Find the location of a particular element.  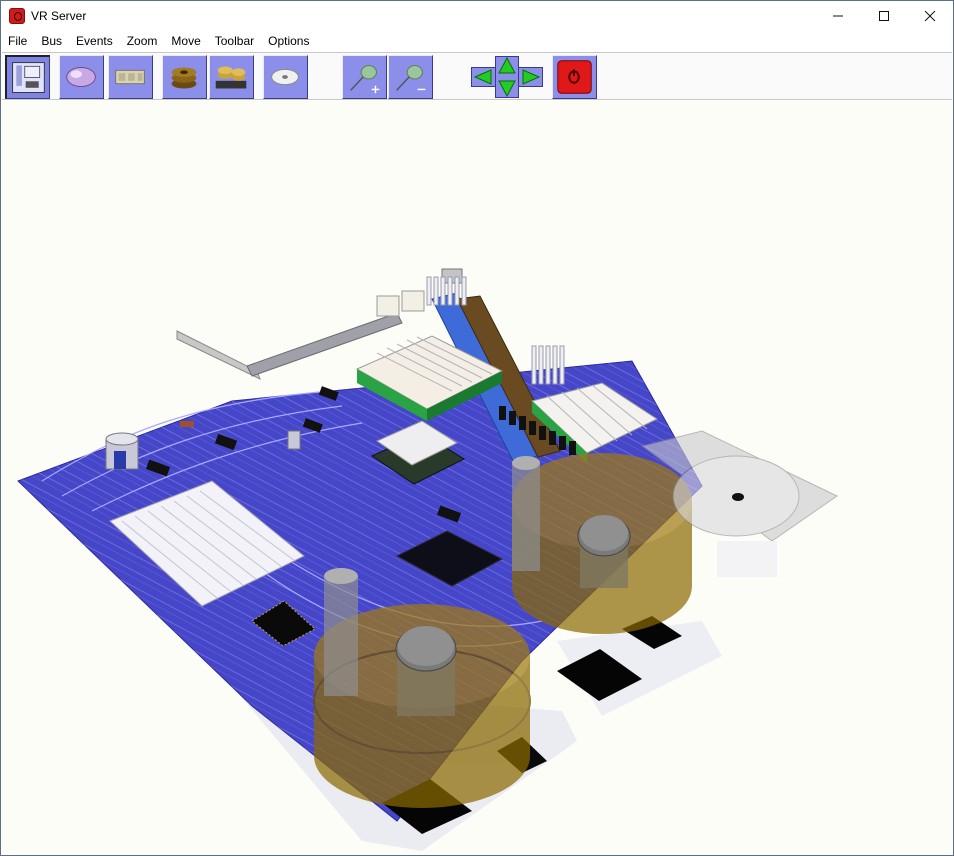

stop-icon is located at coordinates (574, 77).